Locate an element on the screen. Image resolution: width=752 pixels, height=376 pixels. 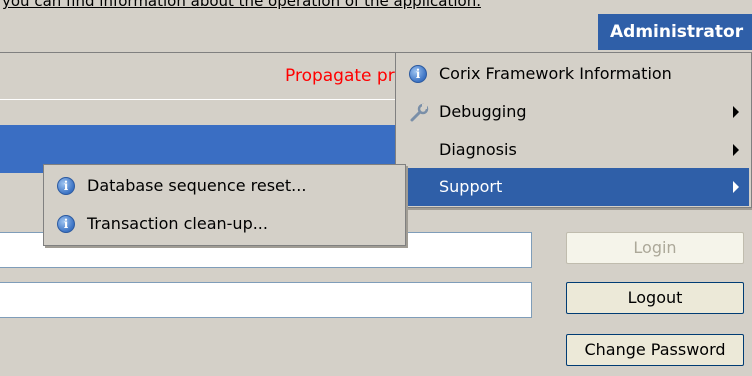
wrench-icon is located at coordinates (419, 112).